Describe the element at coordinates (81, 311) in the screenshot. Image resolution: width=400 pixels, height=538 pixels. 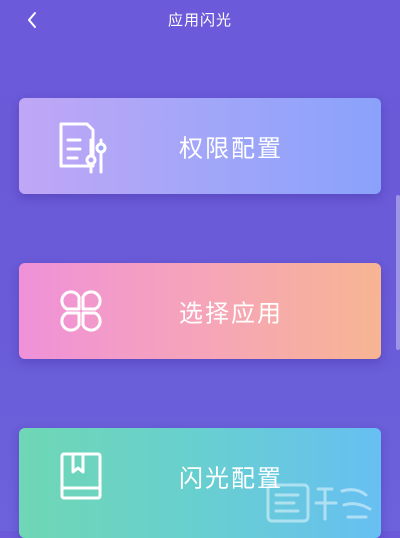
I see `four-petal-apps-icon` at that location.